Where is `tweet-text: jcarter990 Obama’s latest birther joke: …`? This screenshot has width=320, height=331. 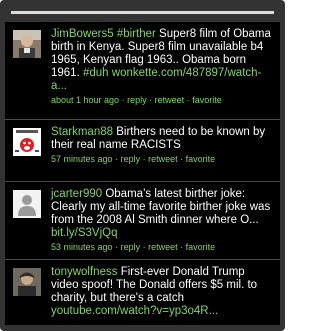 tweet-text: jcarter990 Obama’s latest birther joke: … is located at coordinates (162, 214).